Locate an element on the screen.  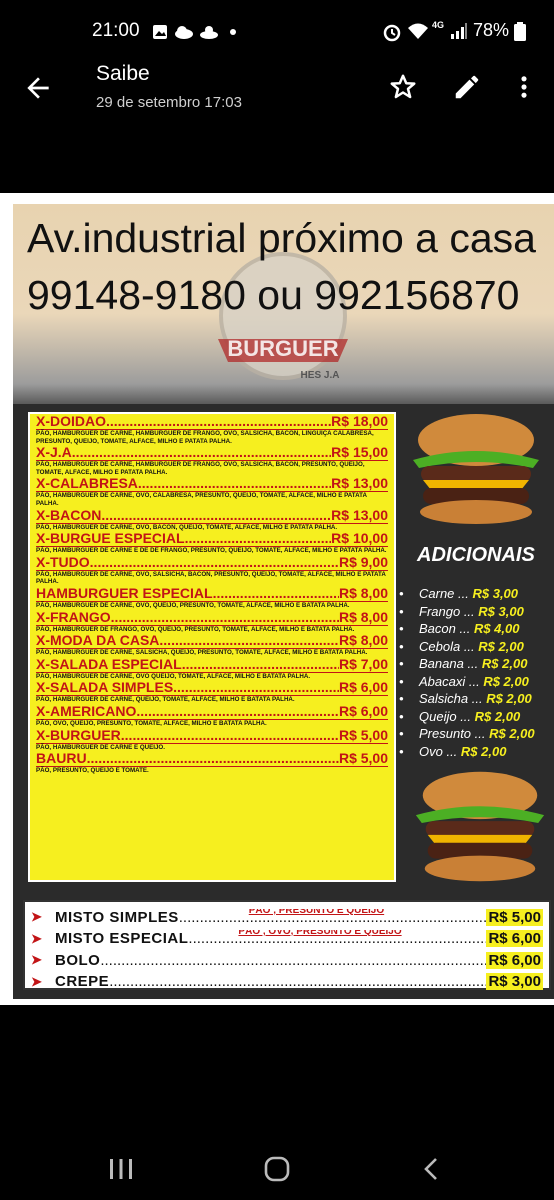
menu-item-name: BAURU is located at coordinates (61, 758).